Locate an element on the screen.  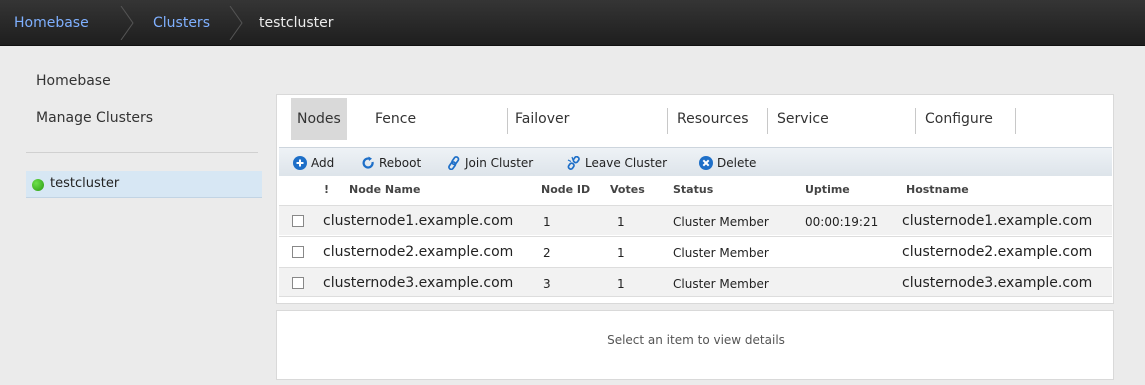
details-panel: Select an item to view details is located at coordinates (695, 345).